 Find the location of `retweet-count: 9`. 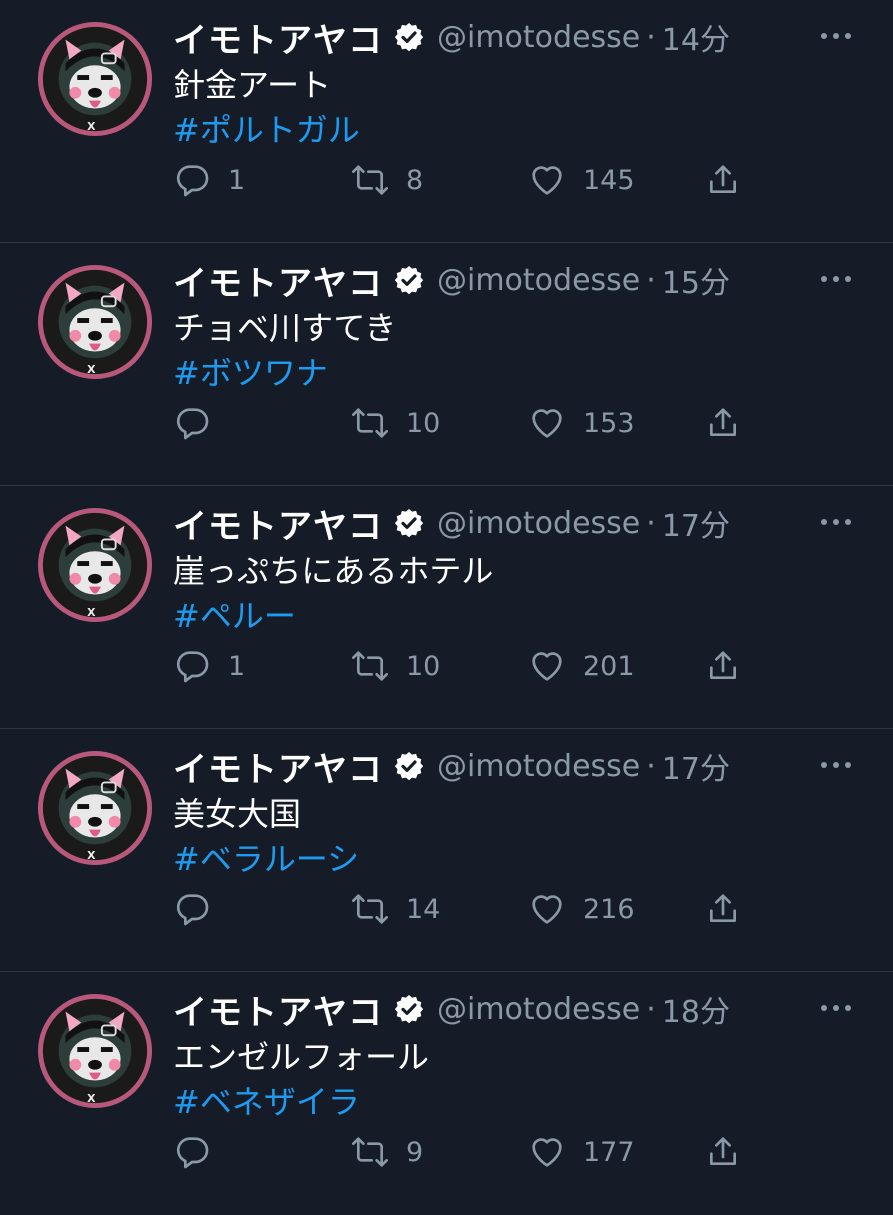

retweet-count: 9 is located at coordinates (415, 1152).